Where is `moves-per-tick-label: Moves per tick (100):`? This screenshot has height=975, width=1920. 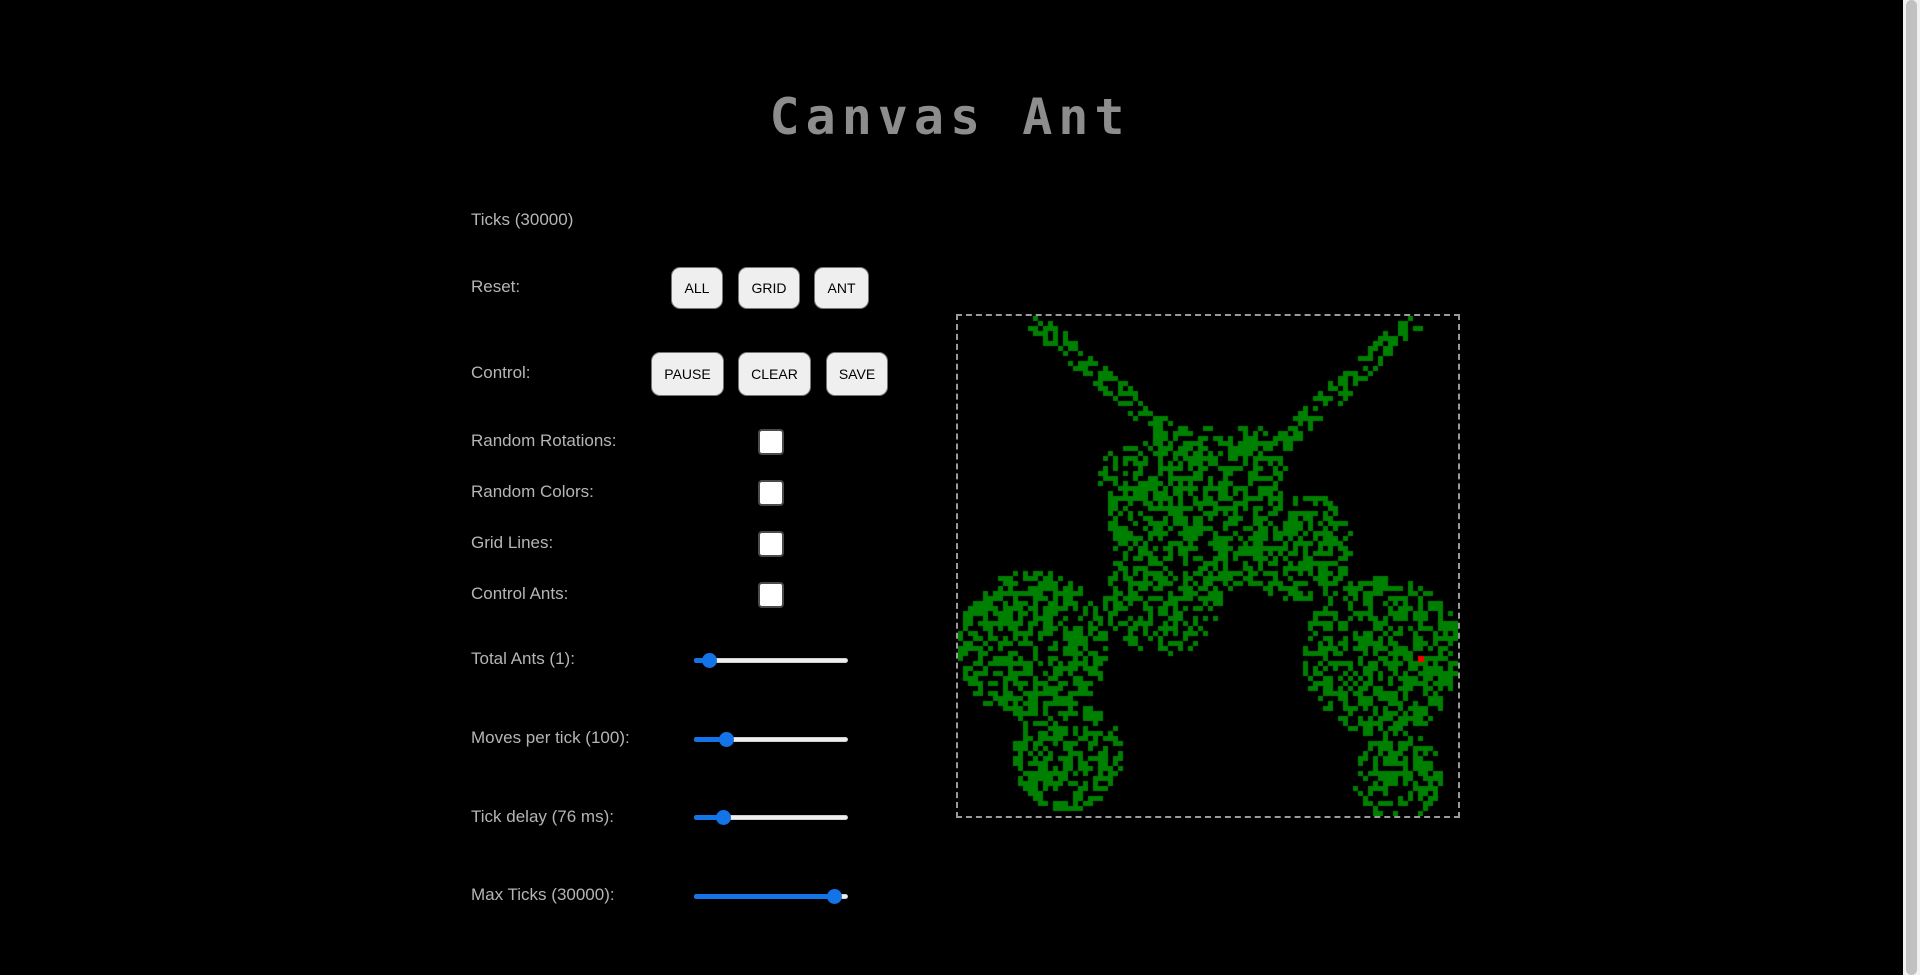
moves-per-tick-label: Moves per tick (100): is located at coordinates (550, 737).